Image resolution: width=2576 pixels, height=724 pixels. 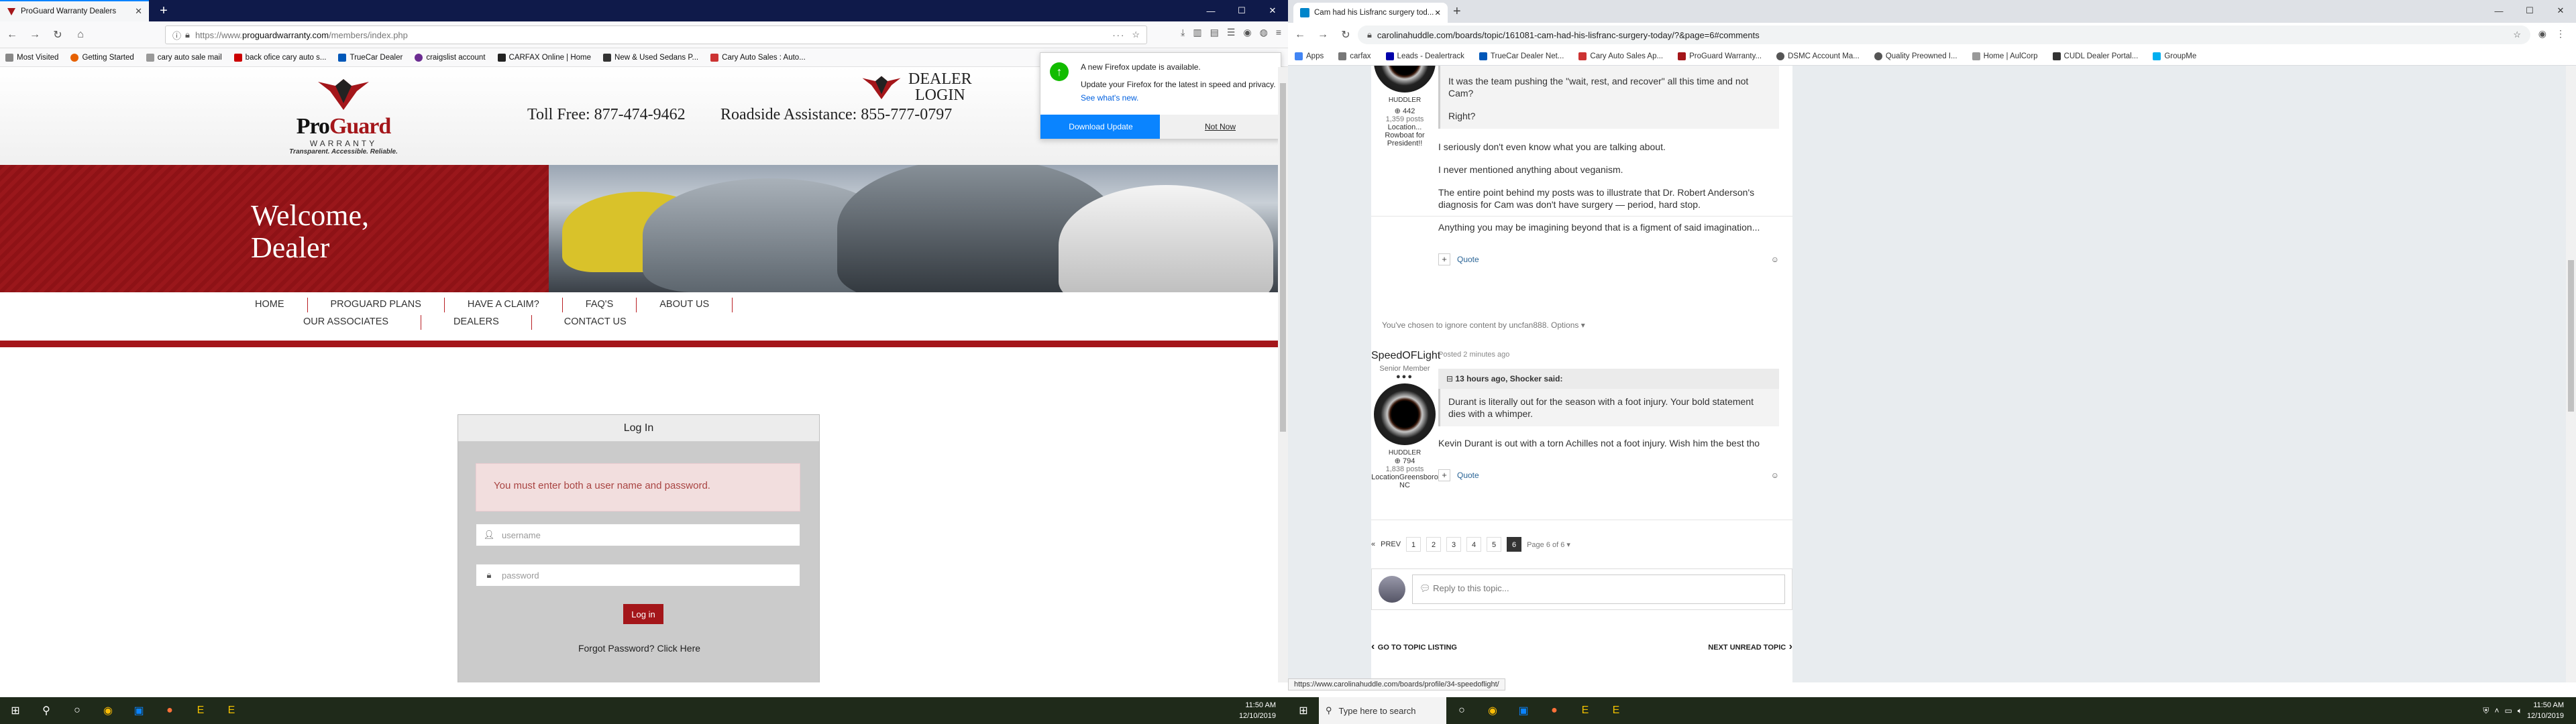 What do you see at coordinates (1548, 544) in the screenshot?
I see `page-jump-dropdown: Page 6 of 6 ▾` at bounding box center [1548, 544].